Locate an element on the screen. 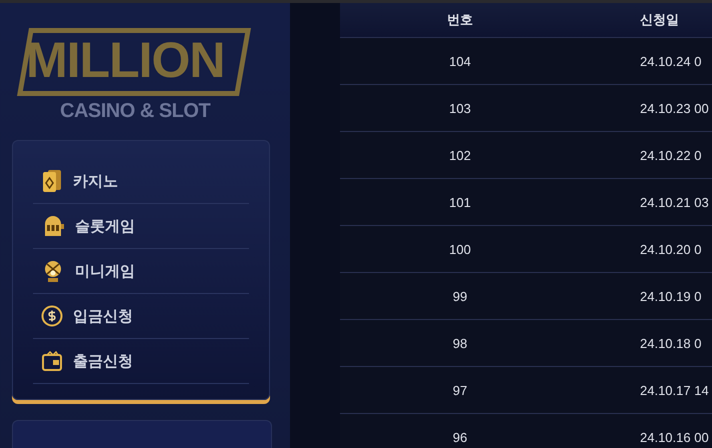 Image resolution: width=712 pixels, height=448 pixels. table-cell-text: 24.10.16 00 is located at coordinates (674, 437).